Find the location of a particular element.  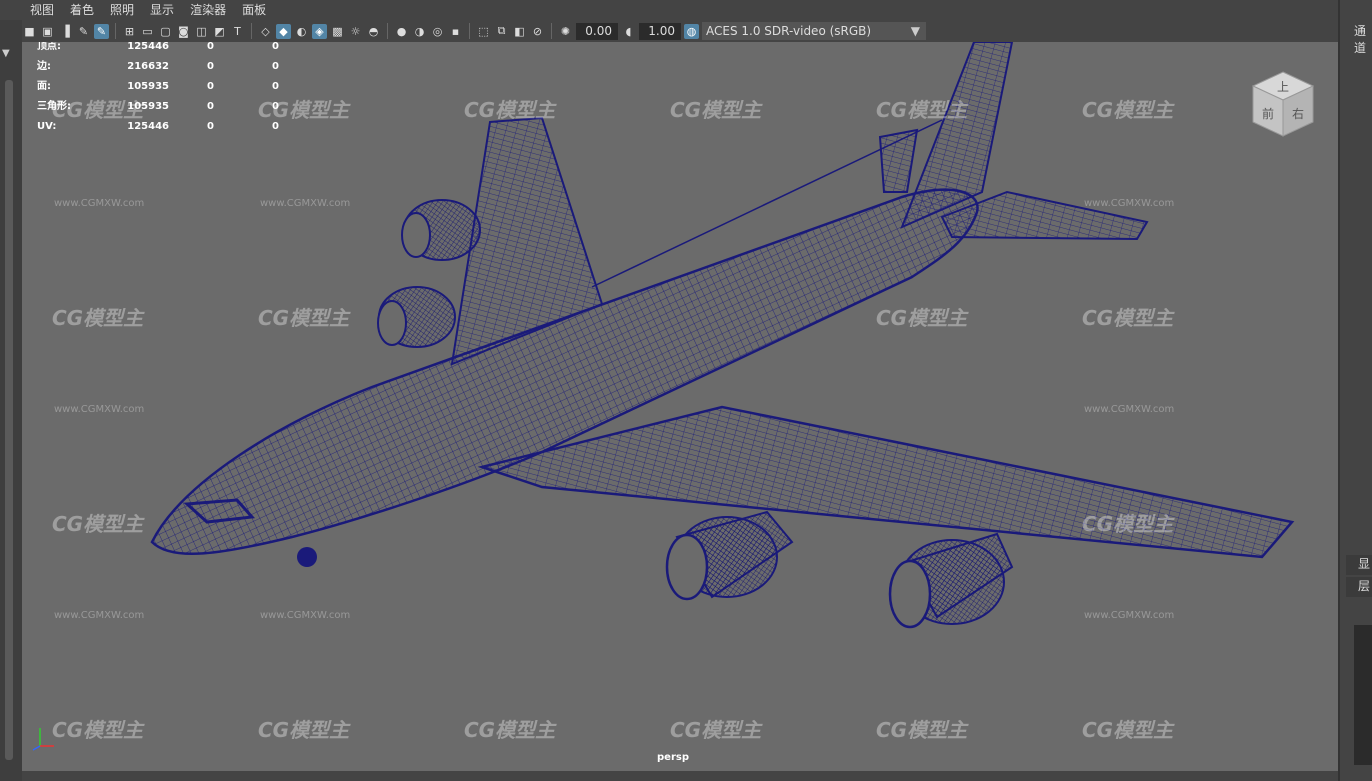

antialiasing-icon: ◎ is located at coordinates (437, 31).